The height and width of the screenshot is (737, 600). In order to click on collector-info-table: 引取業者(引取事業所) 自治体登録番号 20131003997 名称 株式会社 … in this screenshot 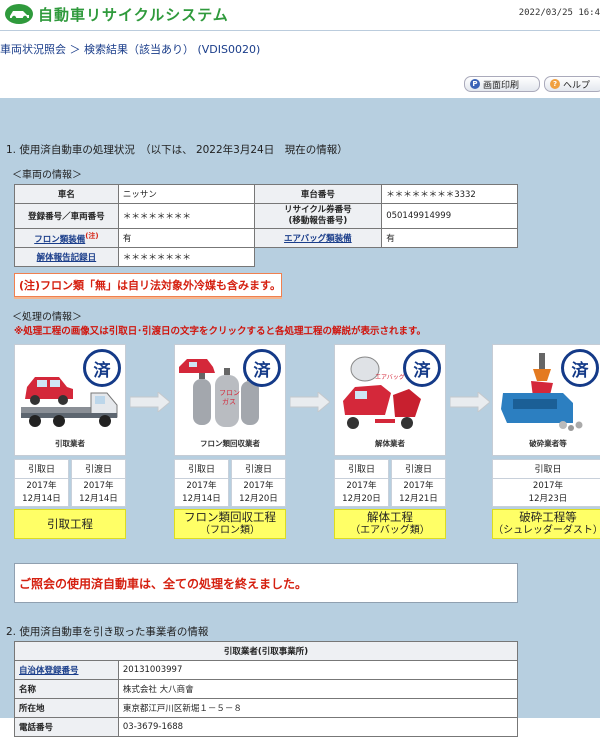, I will do `click(266, 689)`.